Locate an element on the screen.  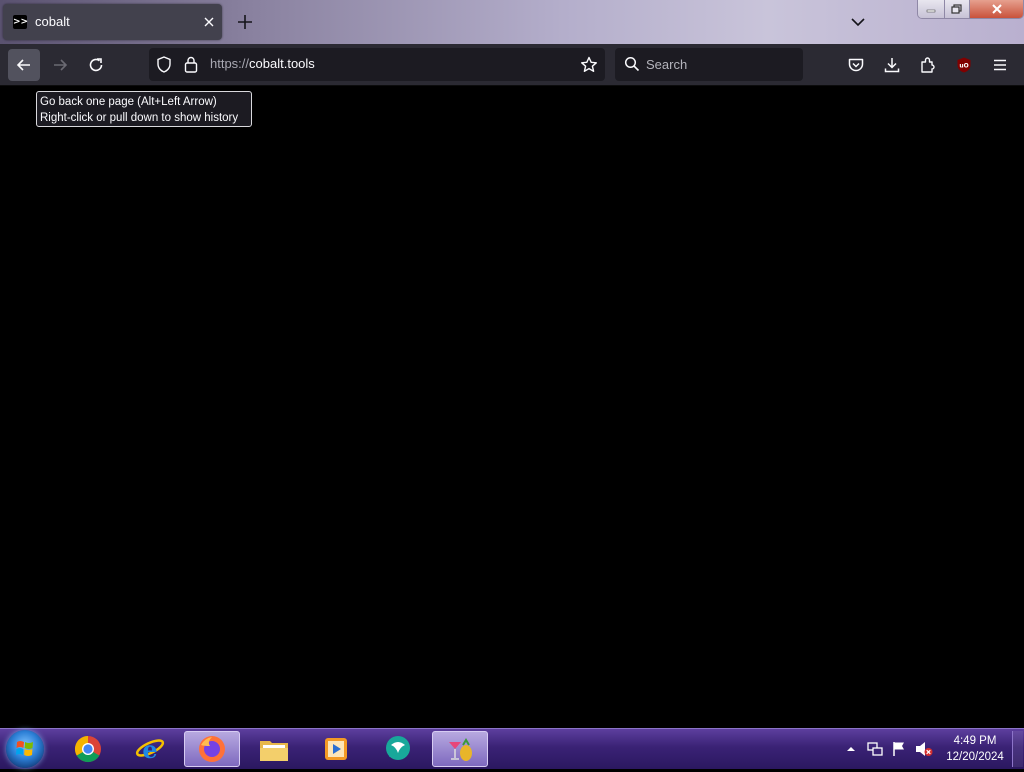
terminal-prompt-icon: >> is located at coordinates (21, 22).